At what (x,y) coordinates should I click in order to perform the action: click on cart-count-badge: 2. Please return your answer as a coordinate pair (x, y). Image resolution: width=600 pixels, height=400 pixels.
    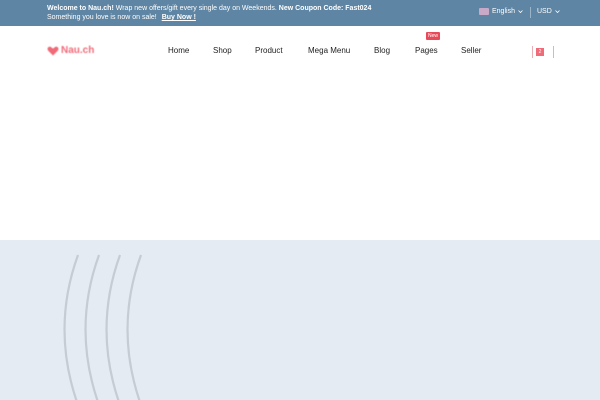
    Looking at the image, I should click on (540, 52).